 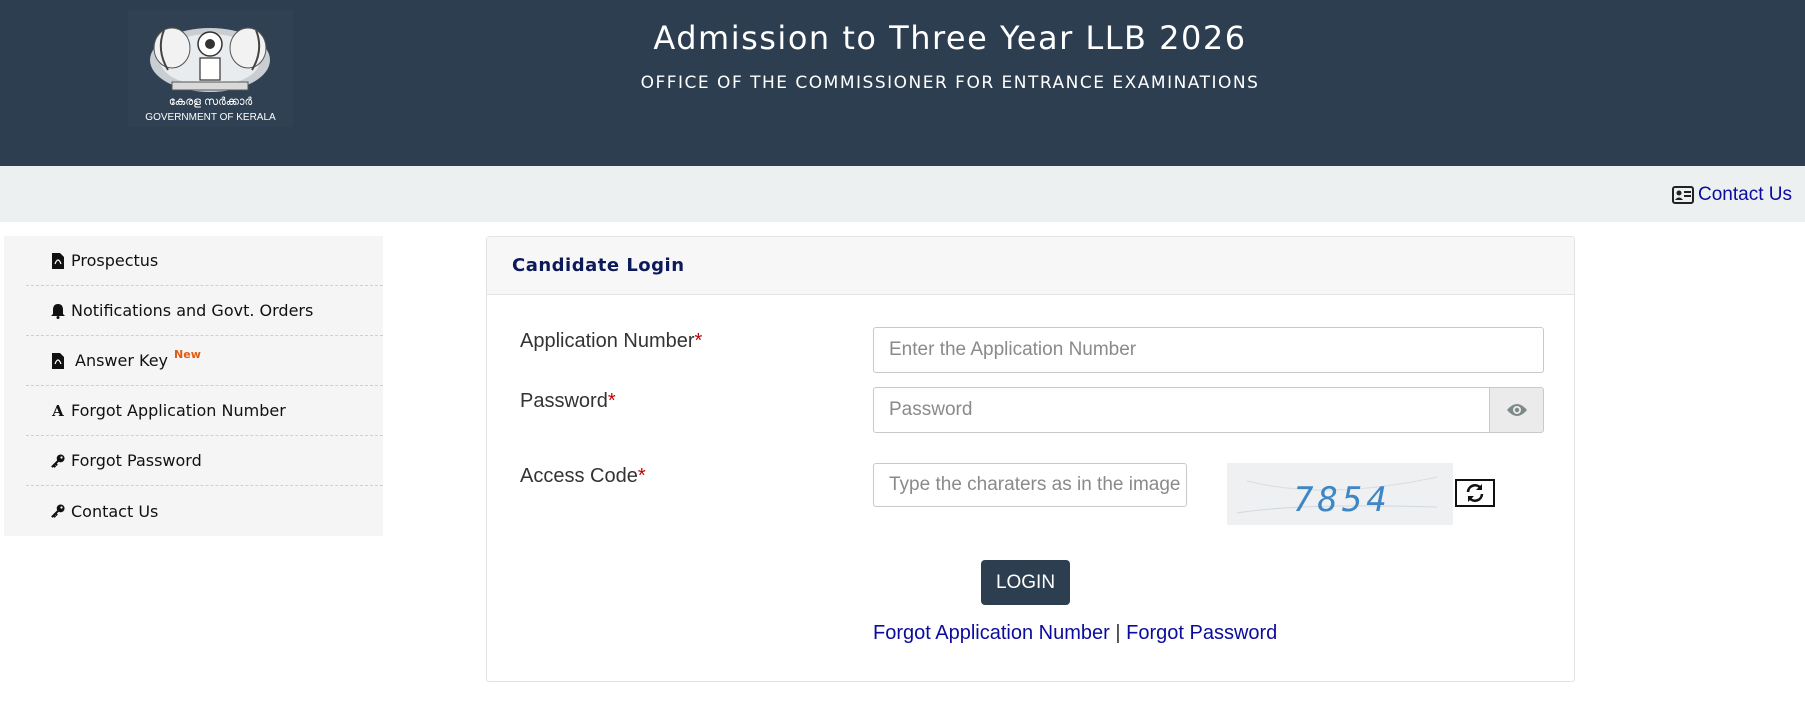 I want to click on eye-icon, so click(x=1516, y=410).